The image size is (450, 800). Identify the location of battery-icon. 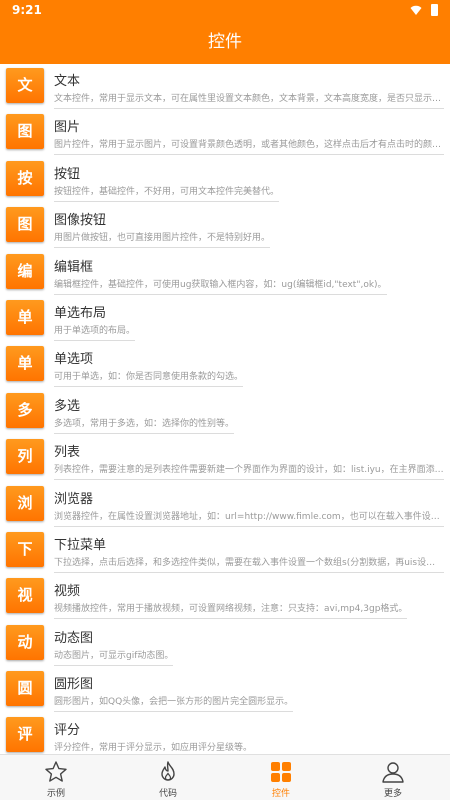
(434, 10).